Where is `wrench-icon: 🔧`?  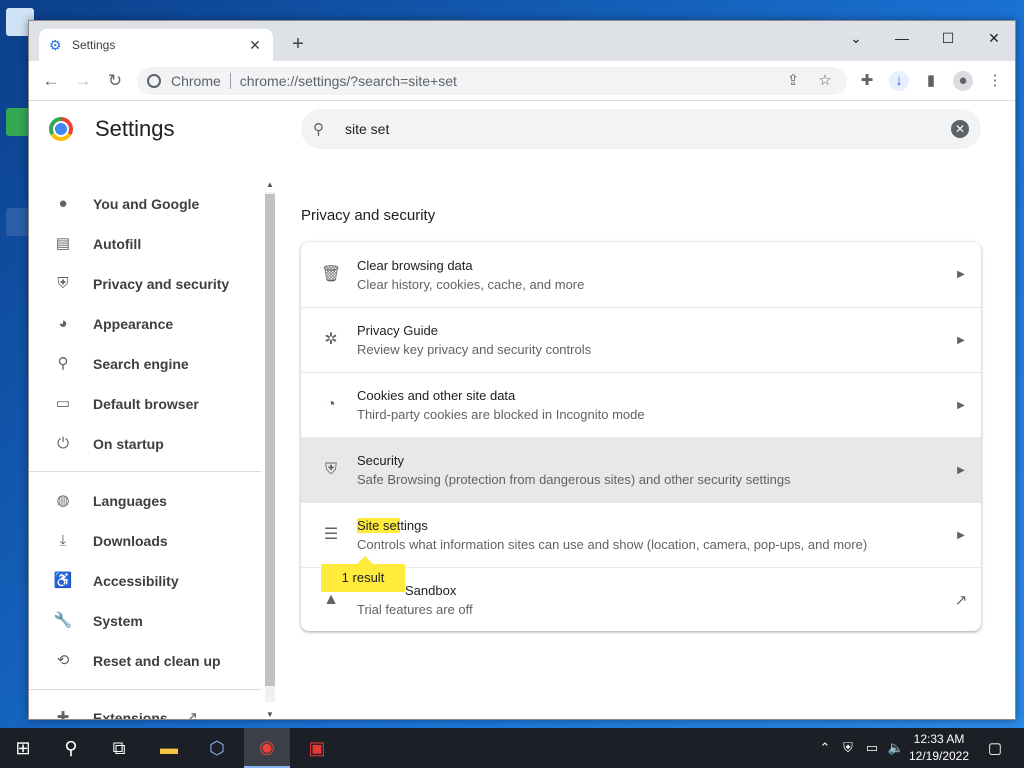
wrench-icon: 🔧 is located at coordinates (63, 620).